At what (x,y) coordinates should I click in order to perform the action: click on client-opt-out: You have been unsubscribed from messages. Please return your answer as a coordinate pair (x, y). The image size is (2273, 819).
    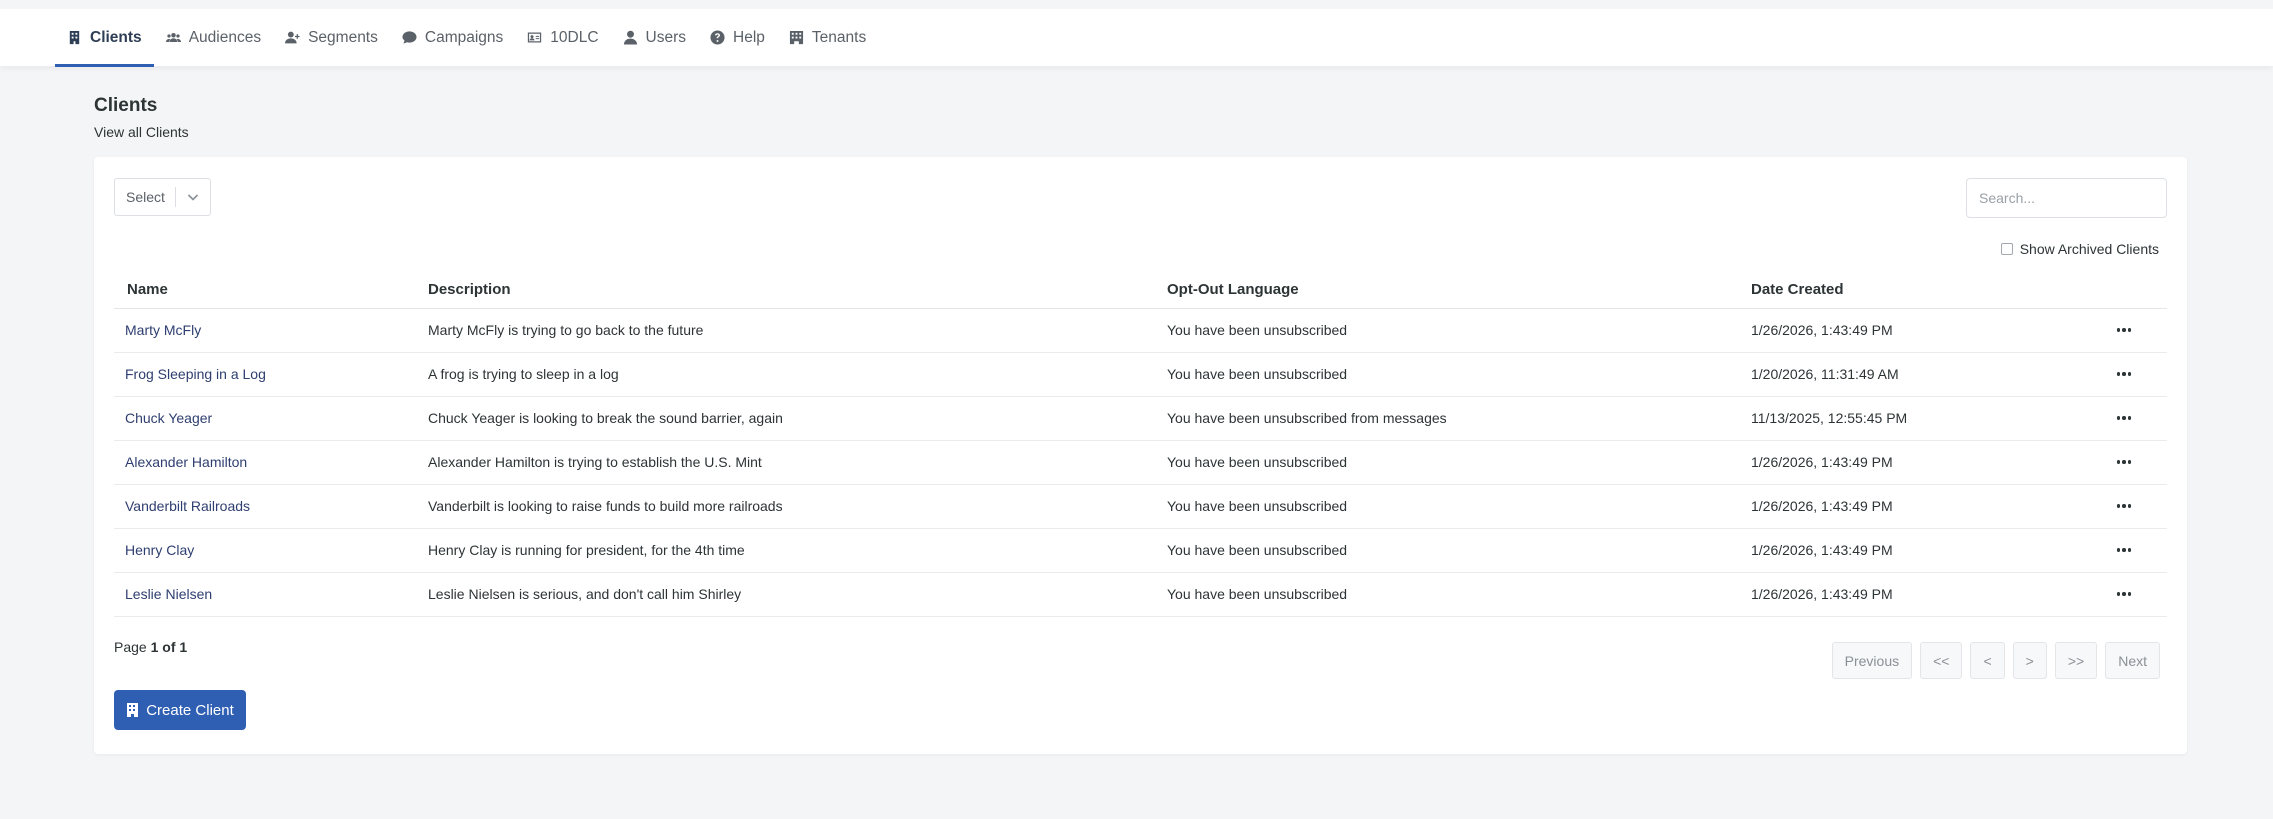
    Looking at the image, I should click on (1459, 418).